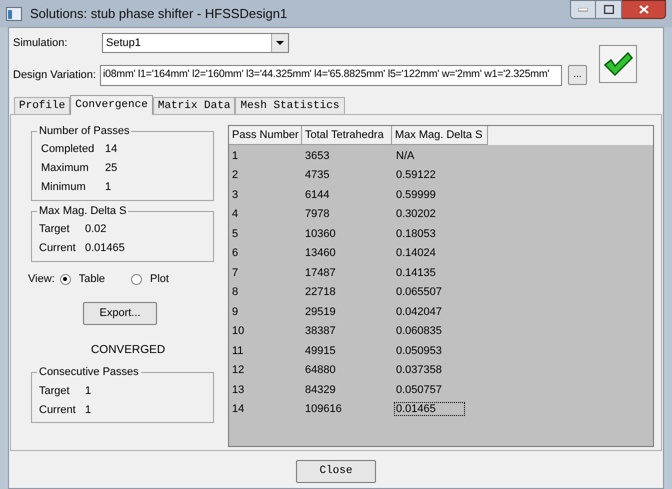 The height and width of the screenshot is (489, 672). I want to click on design-variation-label: Design Variation:, so click(55, 75).